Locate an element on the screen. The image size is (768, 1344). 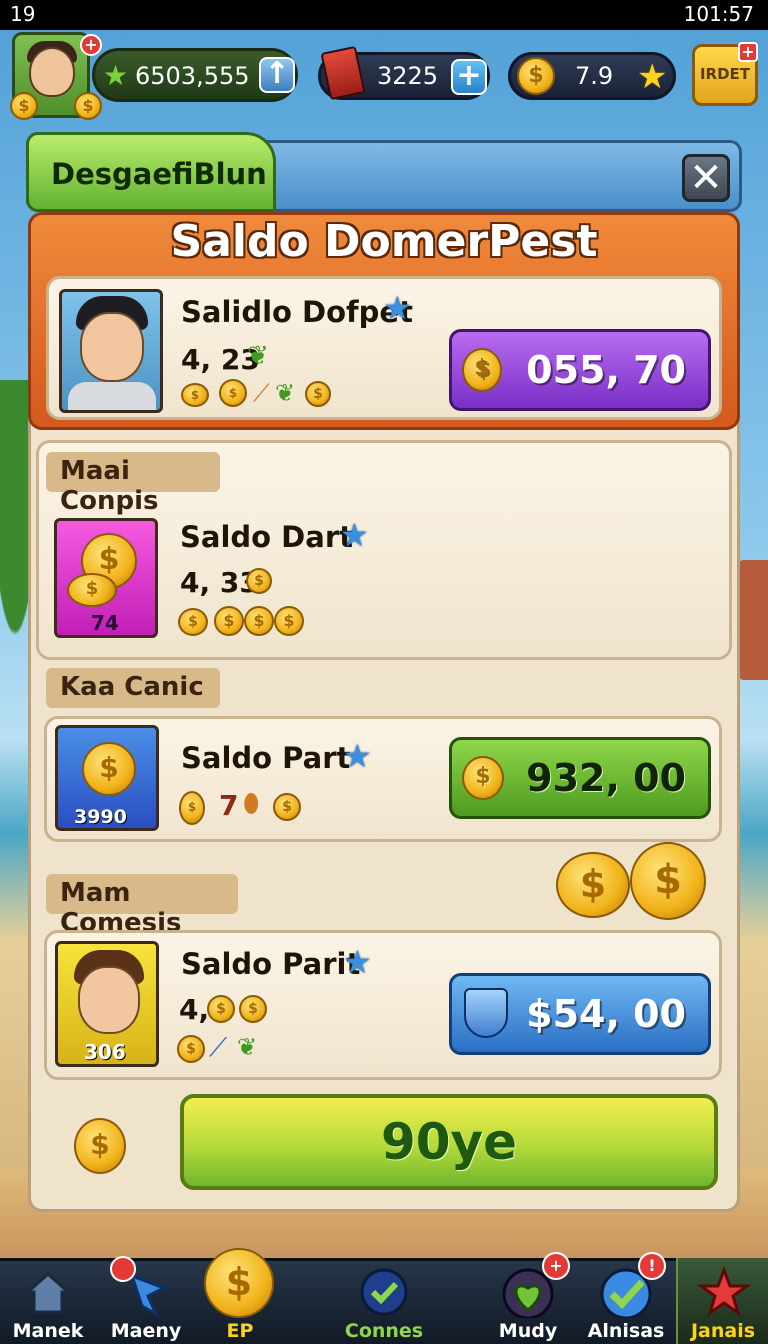
status-time: 101:57 is located at coordinates (718, 14).